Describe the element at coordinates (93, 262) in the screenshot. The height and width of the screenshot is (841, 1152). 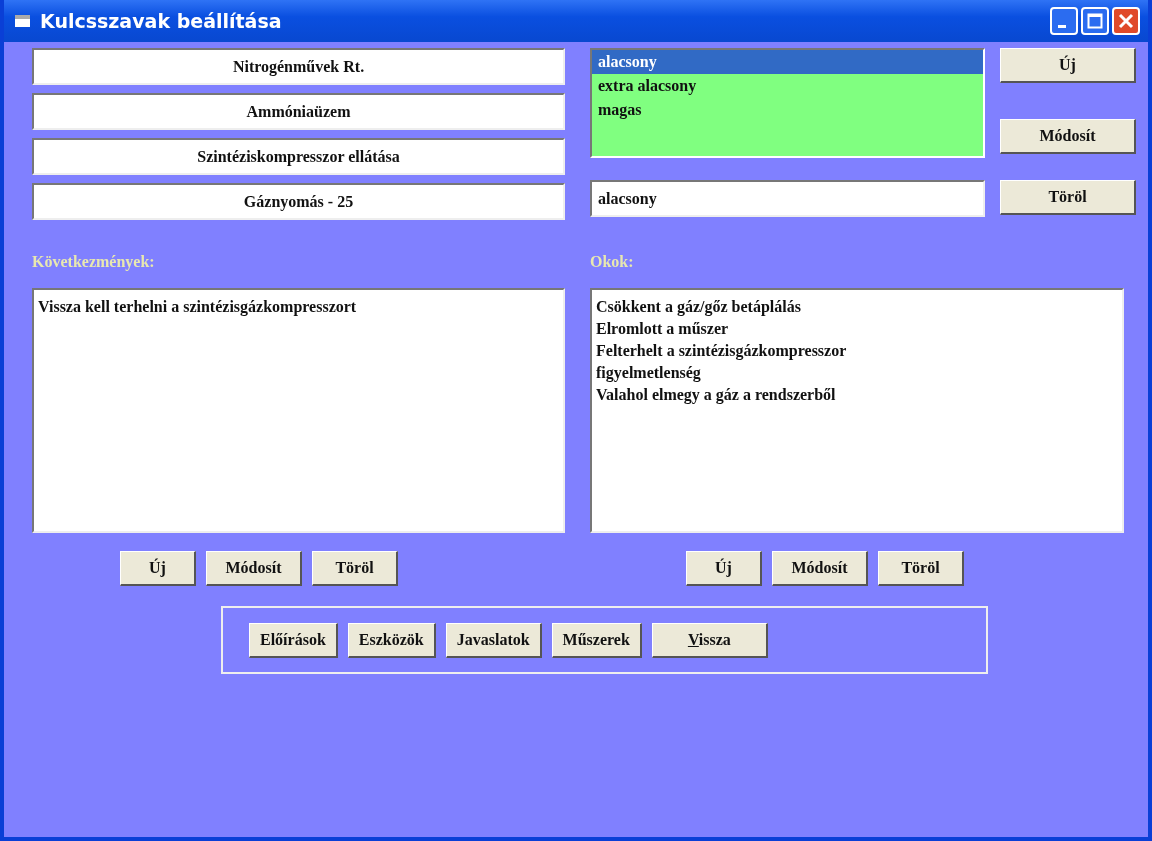
I see `section-label: Következmények:` at that location.